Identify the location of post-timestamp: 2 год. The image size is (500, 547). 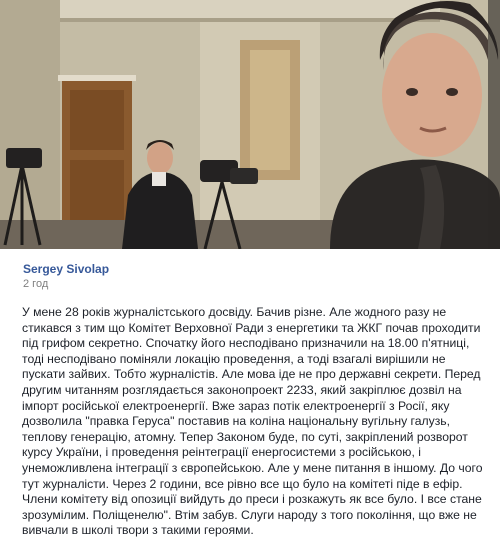
(35, 284).